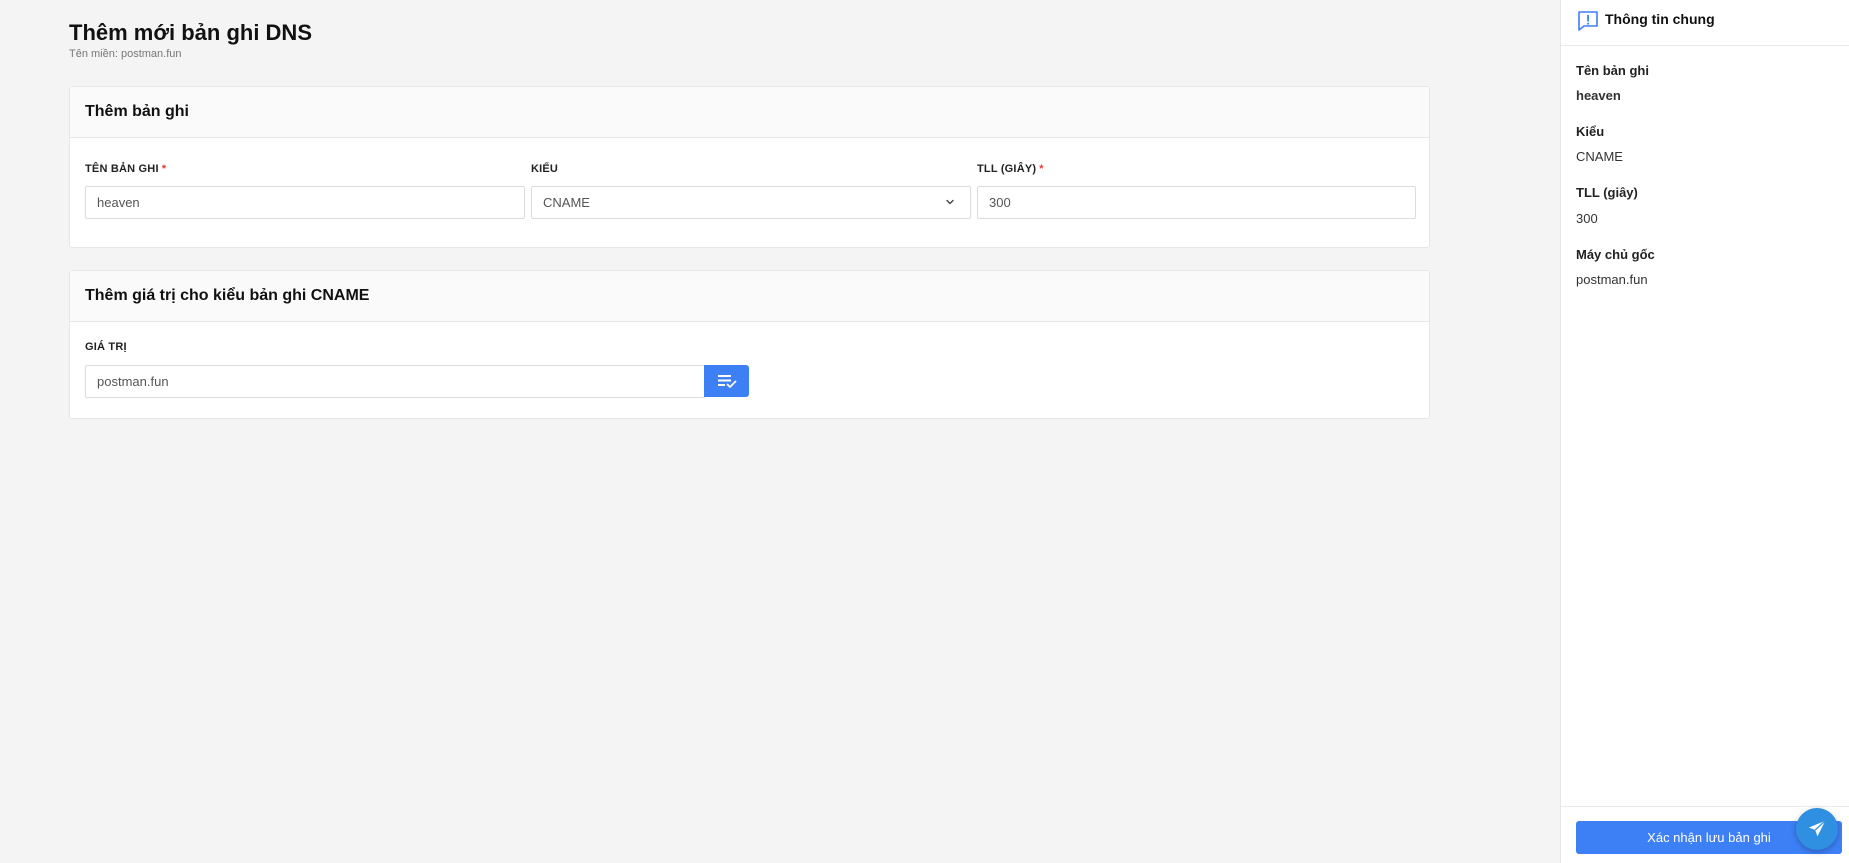 The image size is (1849, 863). I want to click on value-input-text: postman.fun, so click(133, 381).